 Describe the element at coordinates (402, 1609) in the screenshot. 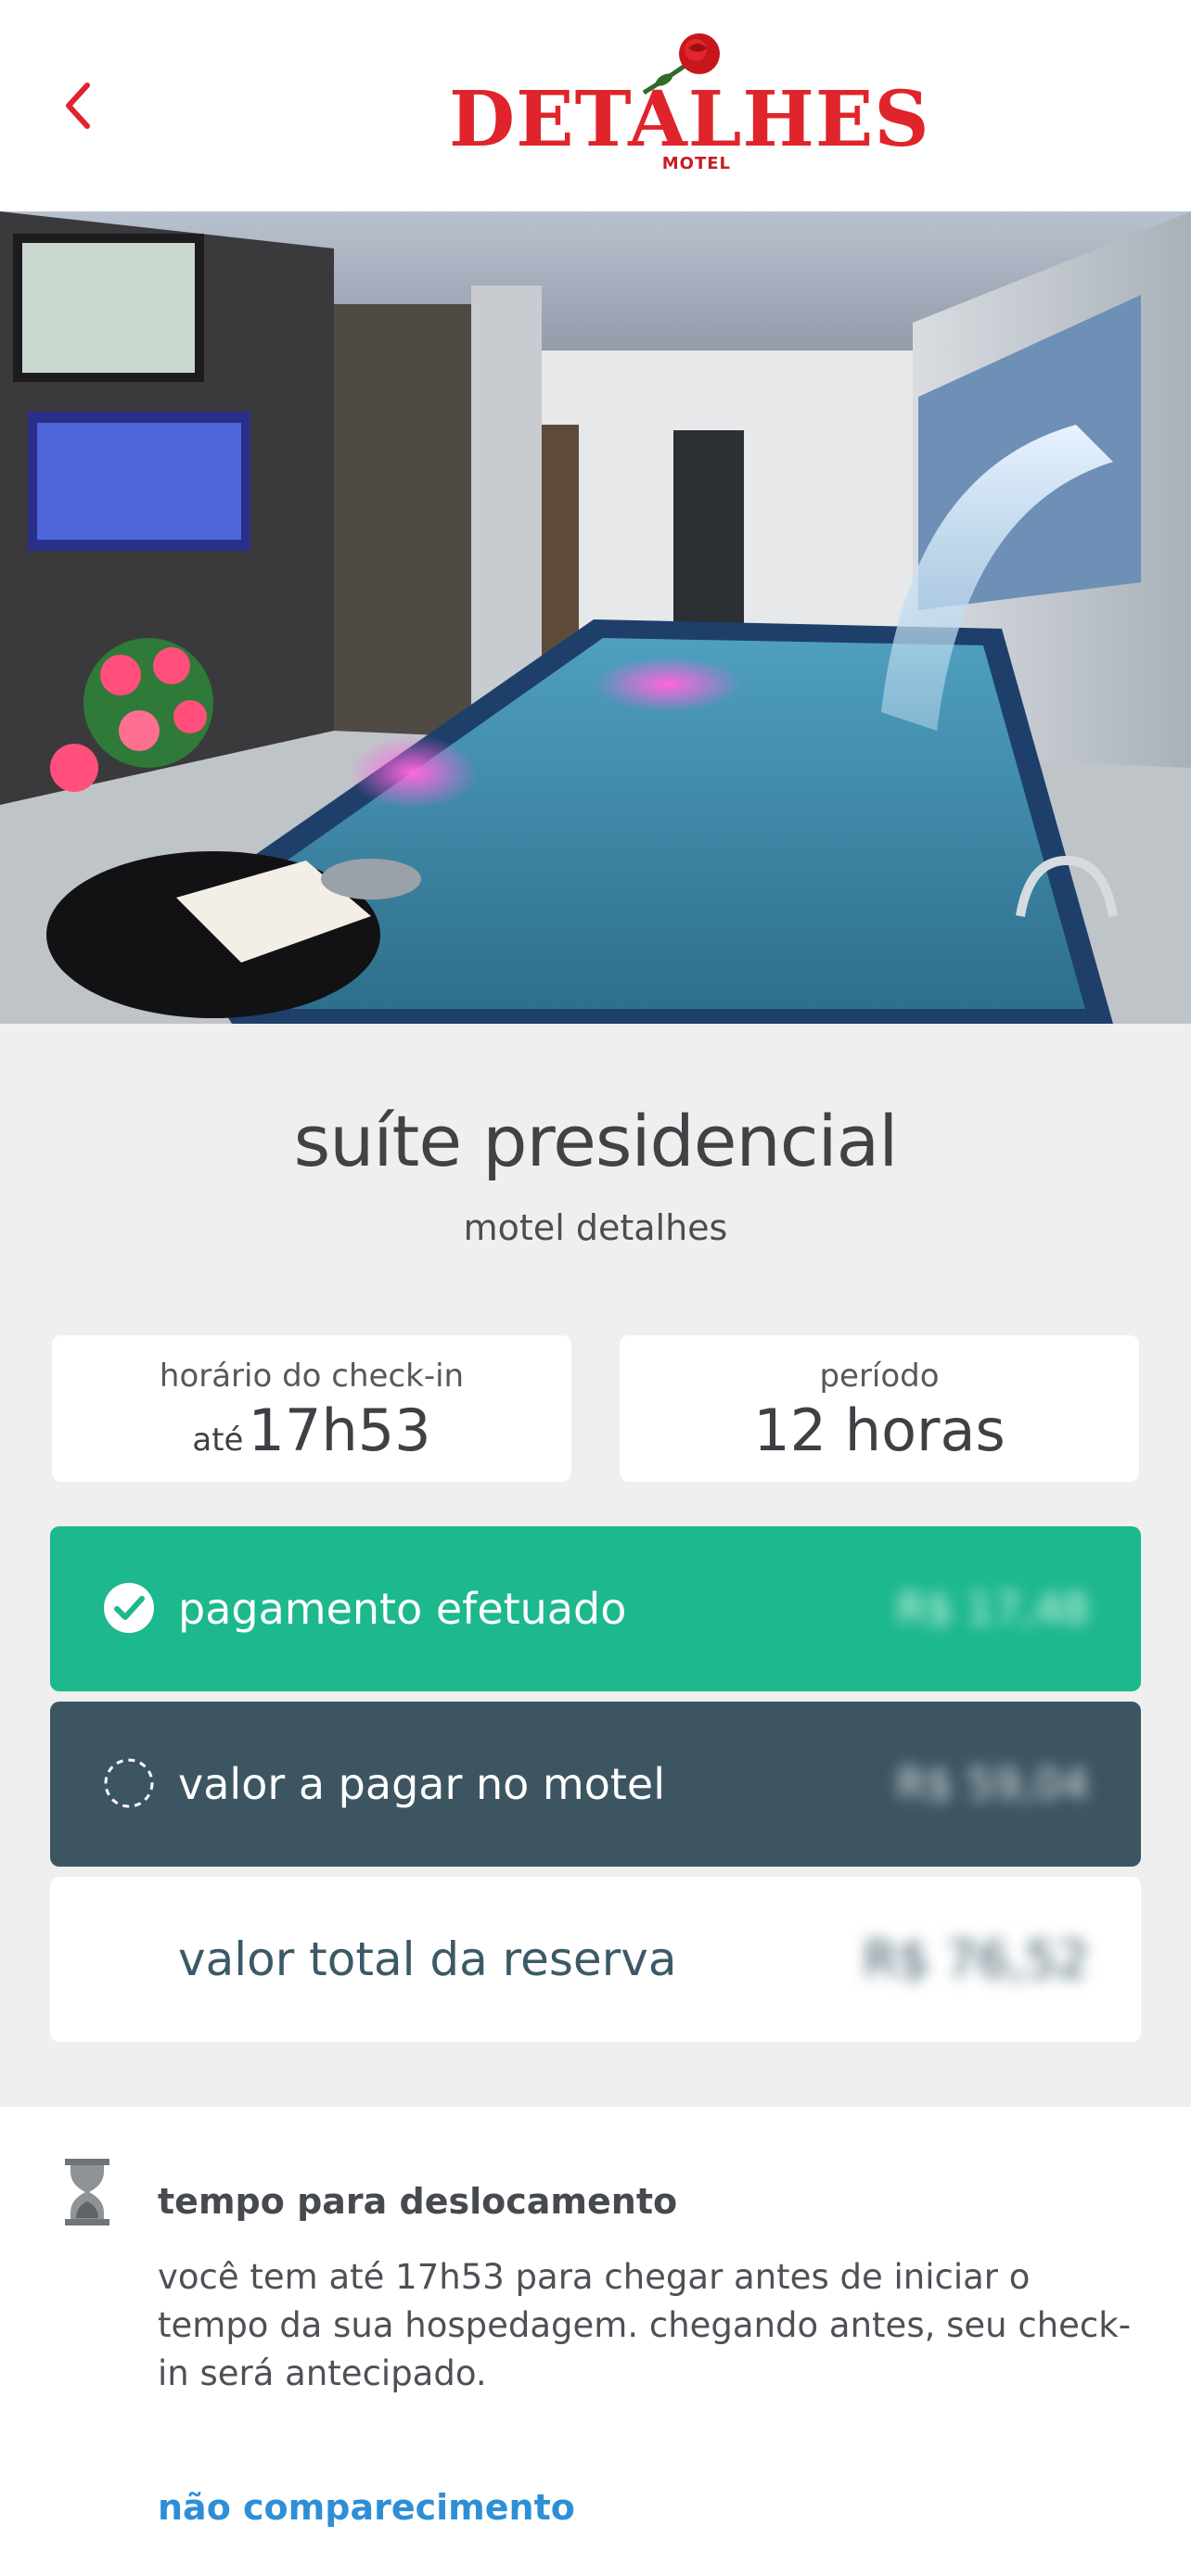

I see `payment-paid-label: pagamento efetuado` at that location.